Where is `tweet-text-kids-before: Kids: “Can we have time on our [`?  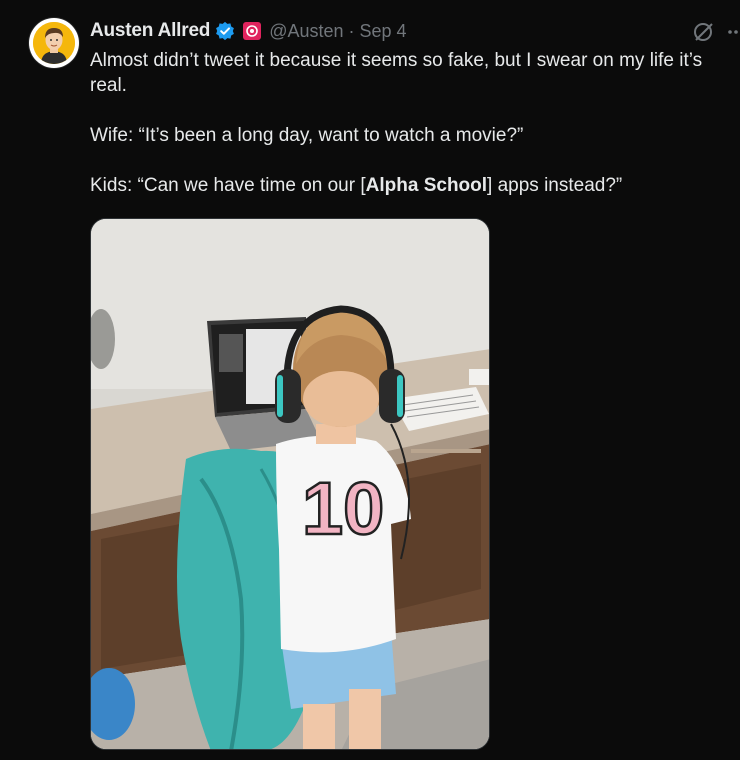 tweet-text-kids-before: Kids: “Can we have time on our [ is located at coordinates (228, 185).